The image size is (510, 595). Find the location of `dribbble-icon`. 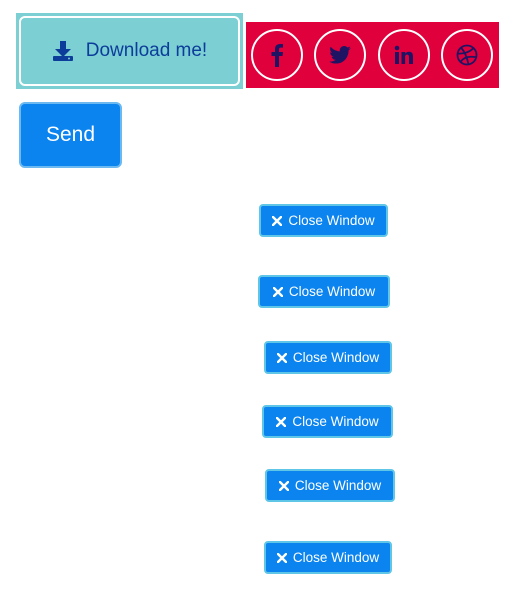

dribbble-icon is located at coordinates (467, 55).